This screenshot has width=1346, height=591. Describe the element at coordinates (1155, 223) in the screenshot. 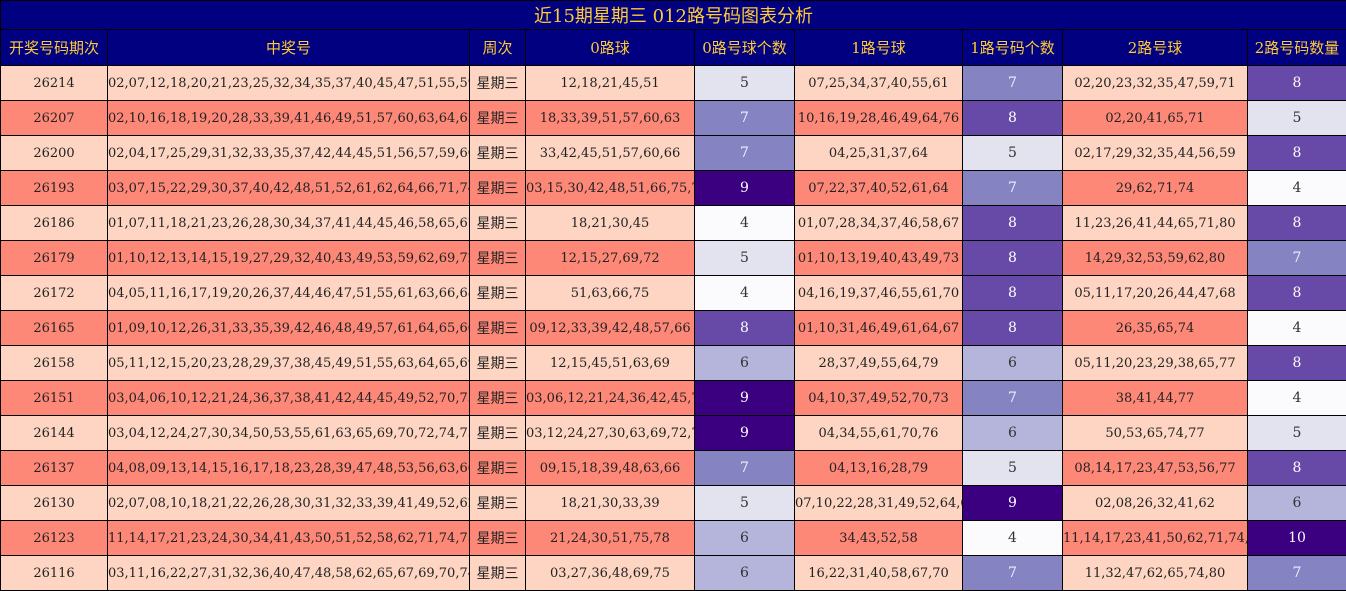

I see `cell-route2-numbers: 11,23,26,41,44,65,71,80` at that location.